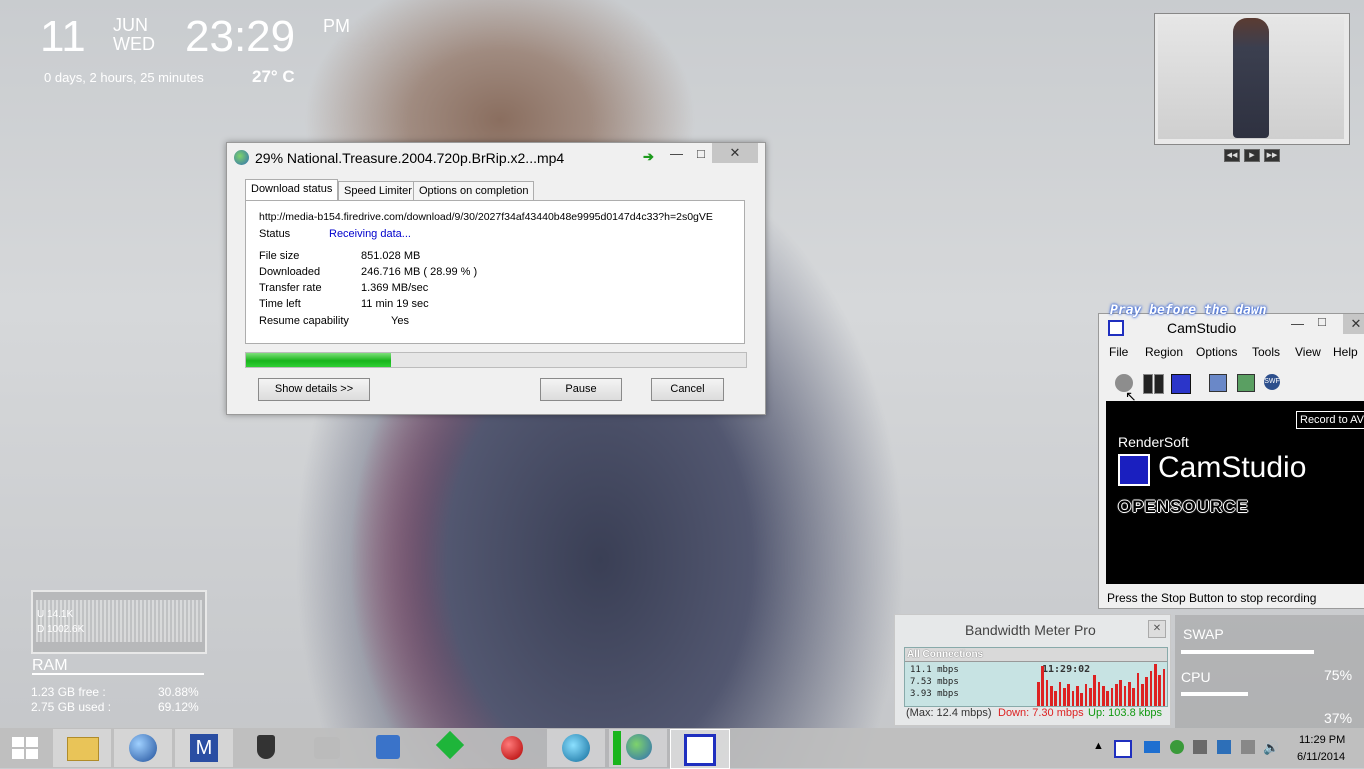 The width and height of the screenshot is (1364, 769). I want to click on tray-time: 11:29 PM, so click(1322, 740).